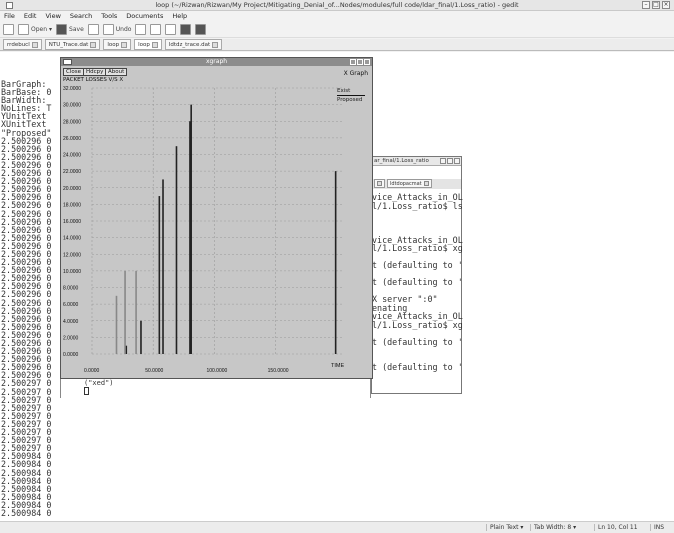  What do you see at coordinates (52, 16) in the screenshot?
I see `menu-view: View` at bounding box center [52, 16].